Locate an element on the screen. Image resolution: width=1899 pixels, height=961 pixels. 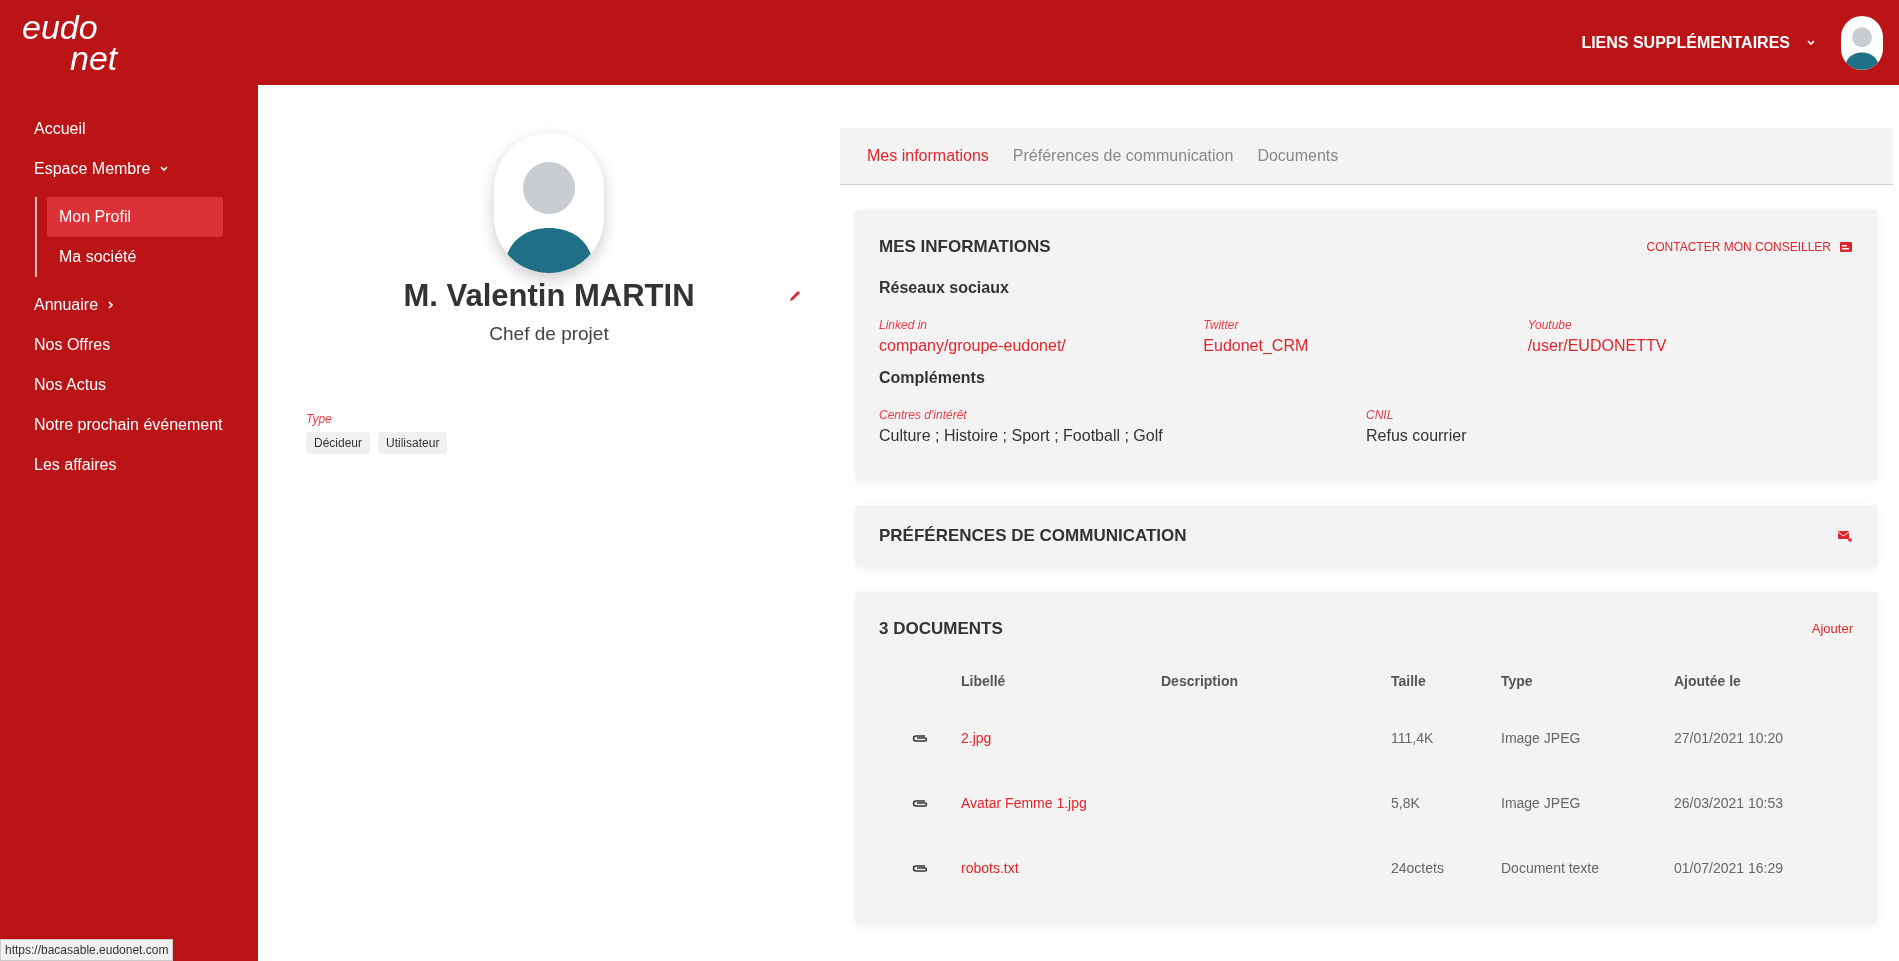
section-title: Compléments is located at coordinates (932, 377).